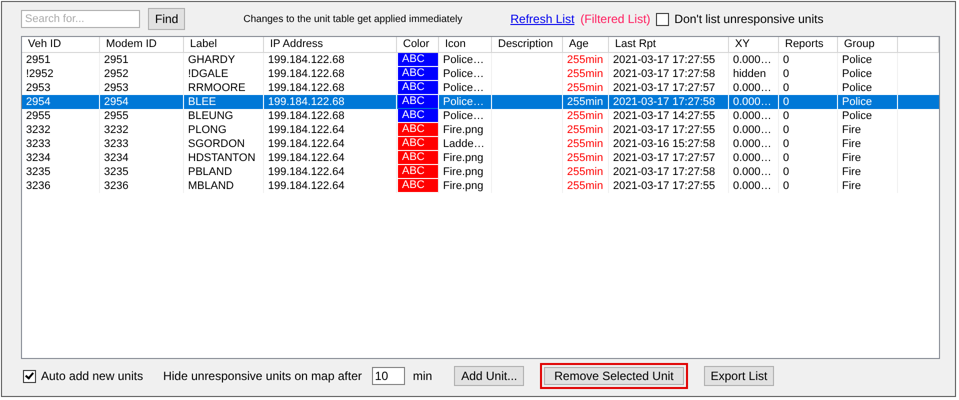 The height and width of the screenshot is (400, 959). Describe the element at coordinates (422, 376) in the screenshot. I see `minutes-unit: min` at that location.